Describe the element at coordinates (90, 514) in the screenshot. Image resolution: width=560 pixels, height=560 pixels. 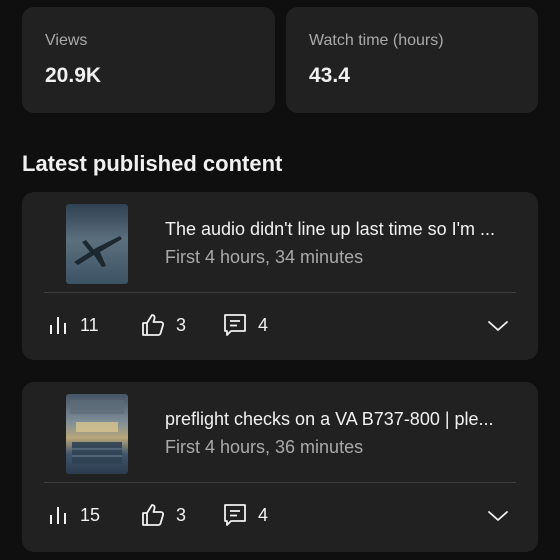
I see `views-count: 15` at that location.